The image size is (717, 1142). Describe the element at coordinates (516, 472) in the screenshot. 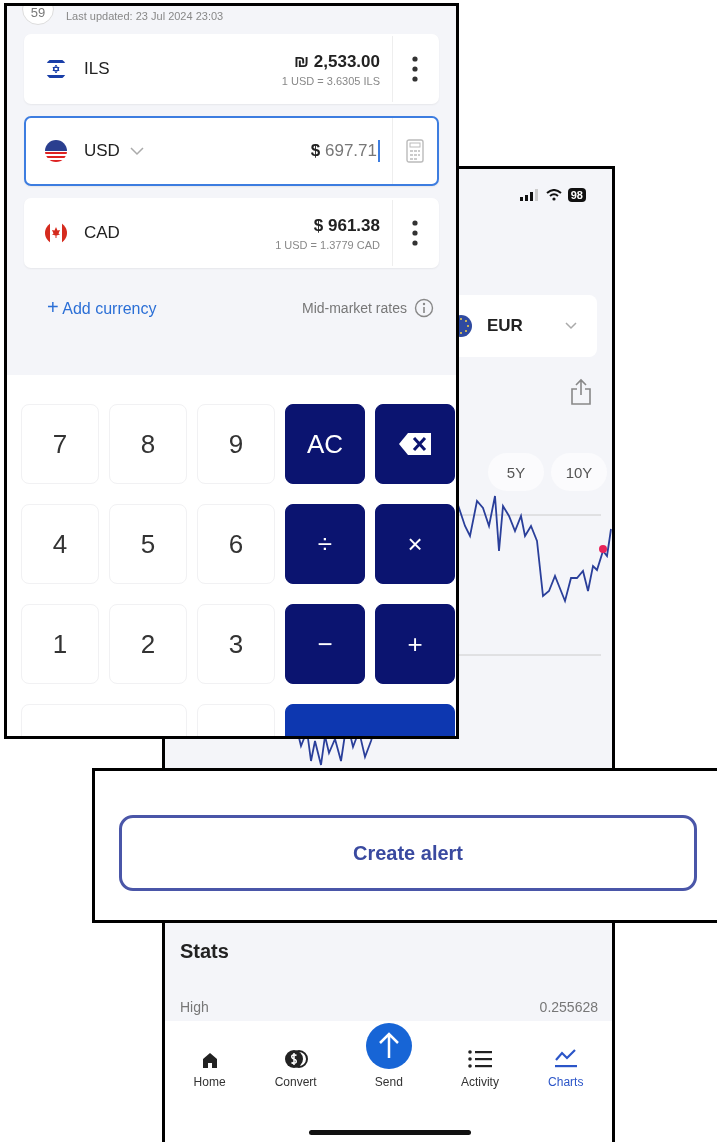

I see `range-chip: 5Y` at that location.